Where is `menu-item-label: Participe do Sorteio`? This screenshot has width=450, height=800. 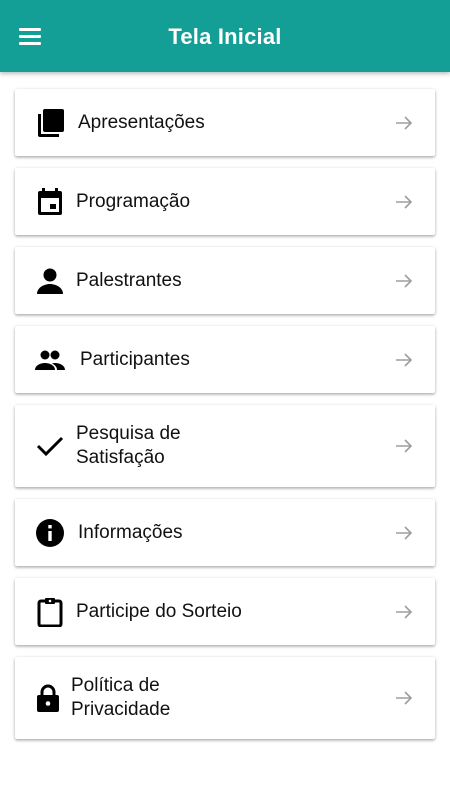 menu-item-label: Participe do Sorteio is located at coordinates (159, 611).